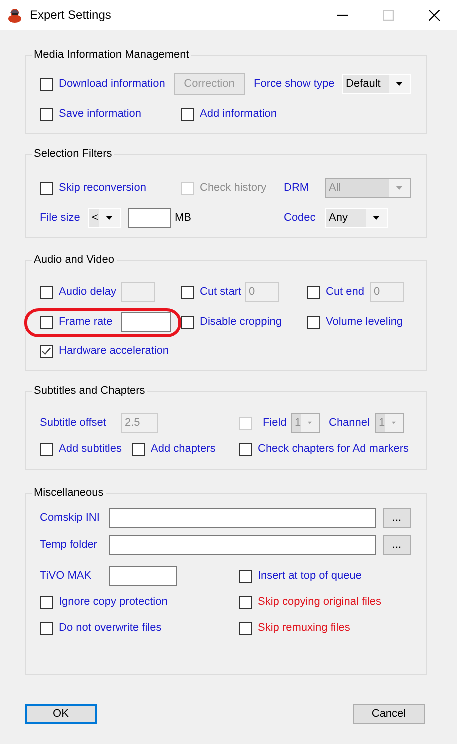 This screenshot has width=457, height=744. What do you see at coordinates (388, 15) in the screenshot?
I see `maximize-icon` at bounding box center [388, 15].